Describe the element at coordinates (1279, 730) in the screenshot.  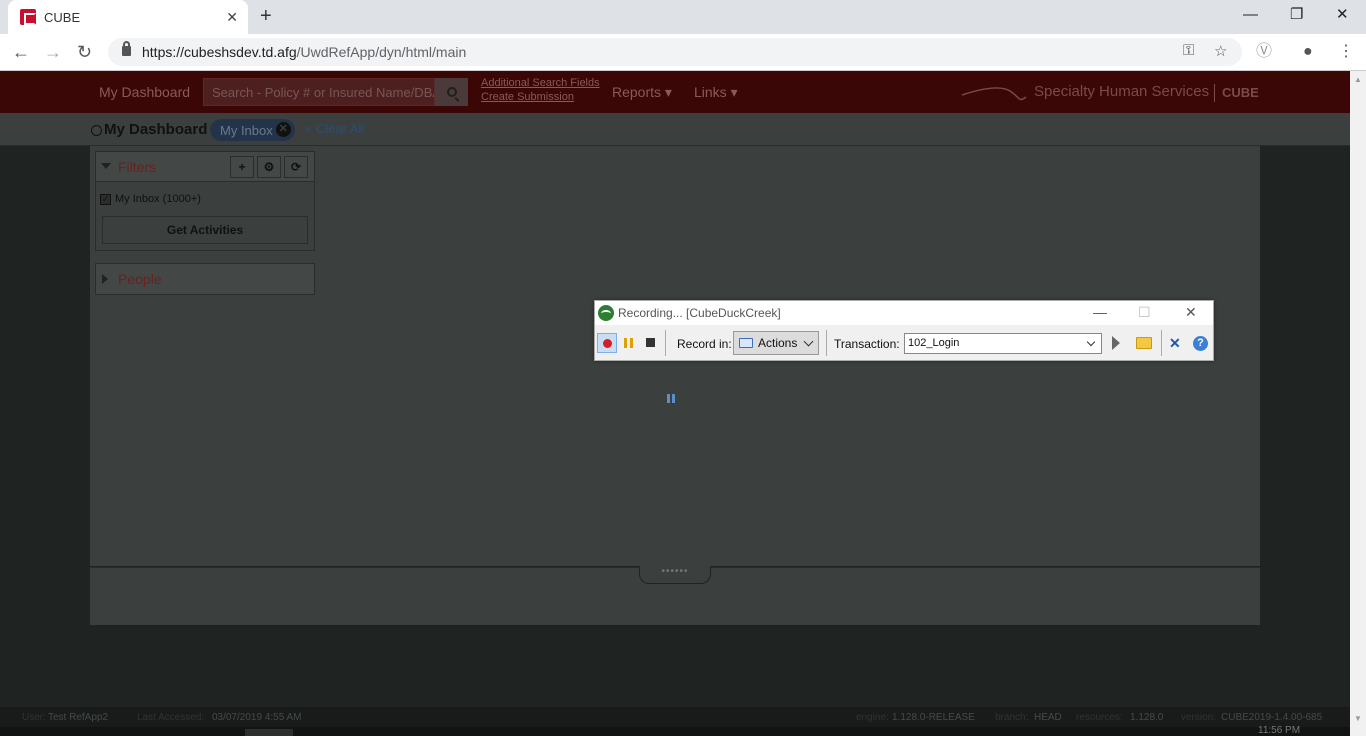
I see `taskbar-clock: 11:56 PM` at that location.